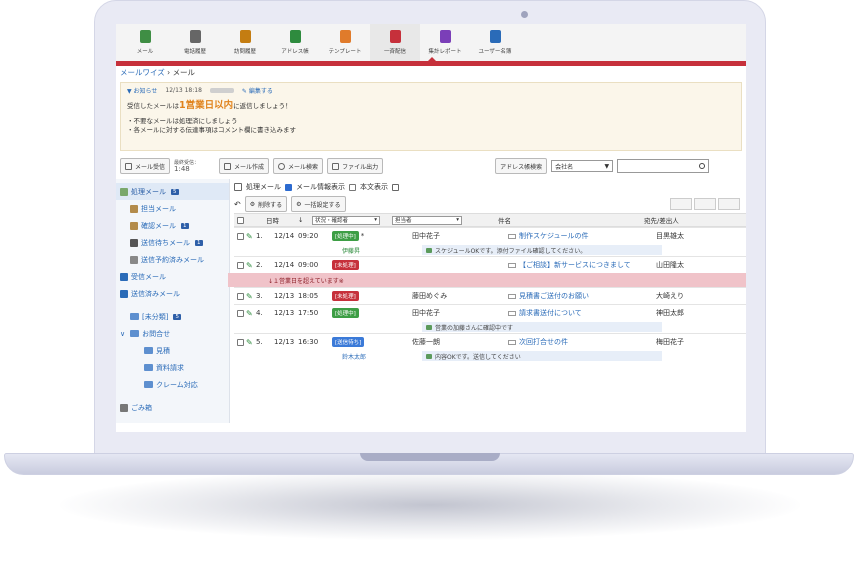 This screenshot has height=567, width=858. Describe the element at coordinates (681, 204) in the screenshot. I see `first-page-button` at that location.